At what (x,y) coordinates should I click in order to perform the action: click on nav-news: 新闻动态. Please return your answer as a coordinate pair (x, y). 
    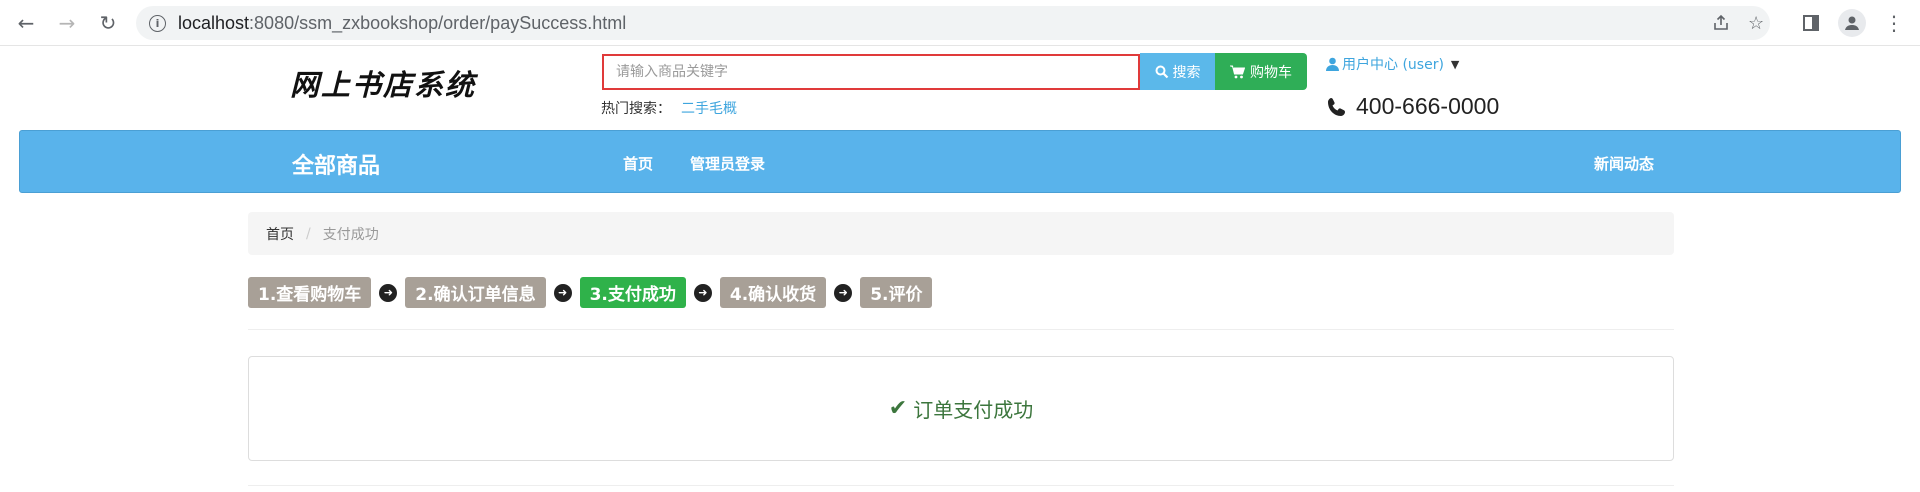
    Looking at the image, I should click on (1624, 163).